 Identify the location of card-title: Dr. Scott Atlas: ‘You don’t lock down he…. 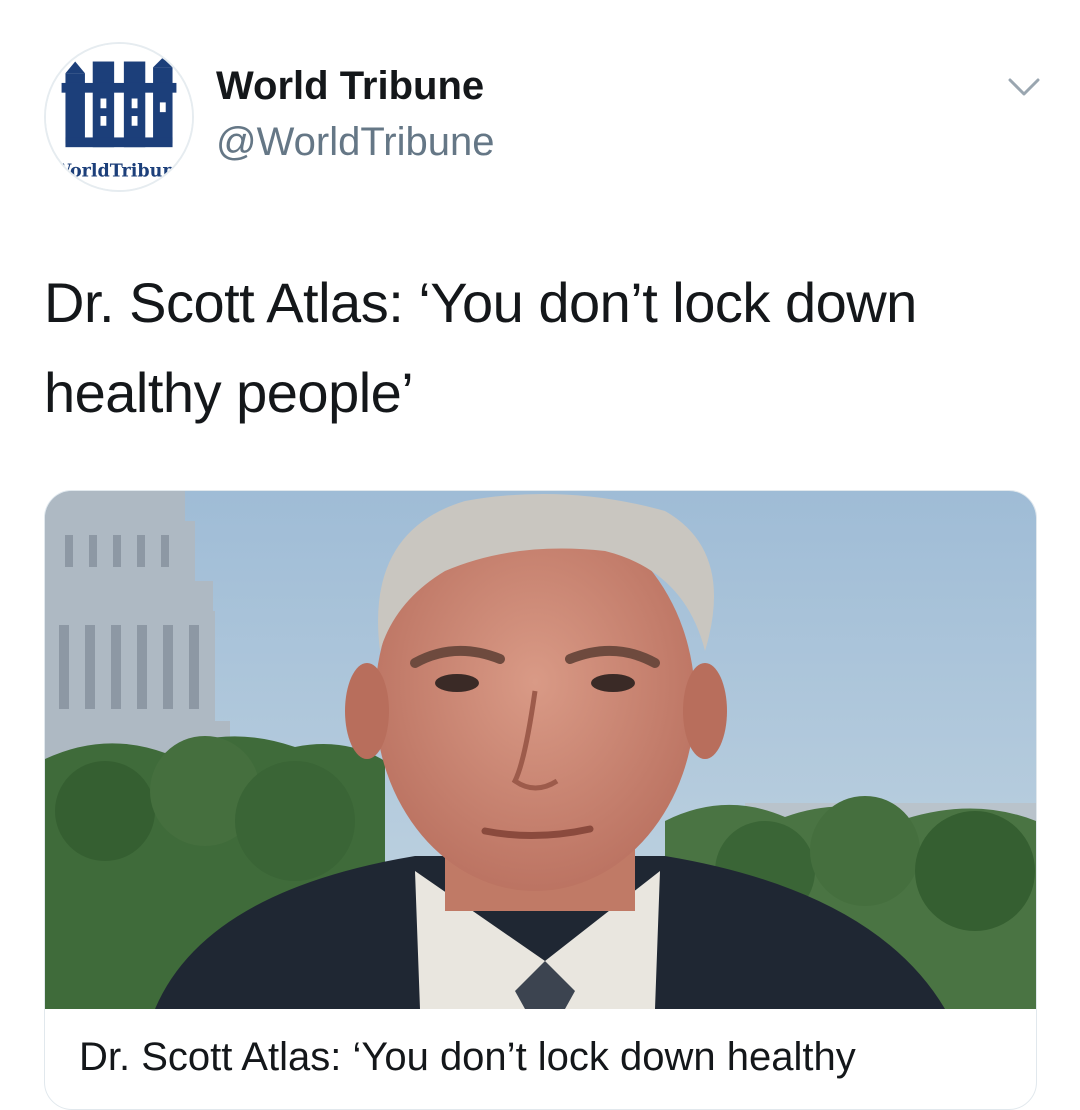
(467, 1057).